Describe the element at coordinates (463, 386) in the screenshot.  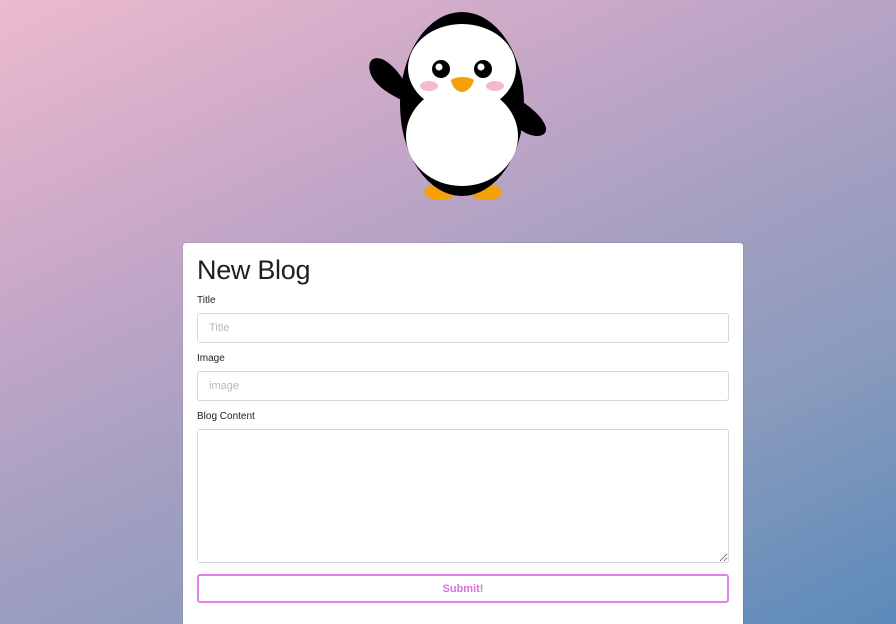
I see `image-input` at that location.